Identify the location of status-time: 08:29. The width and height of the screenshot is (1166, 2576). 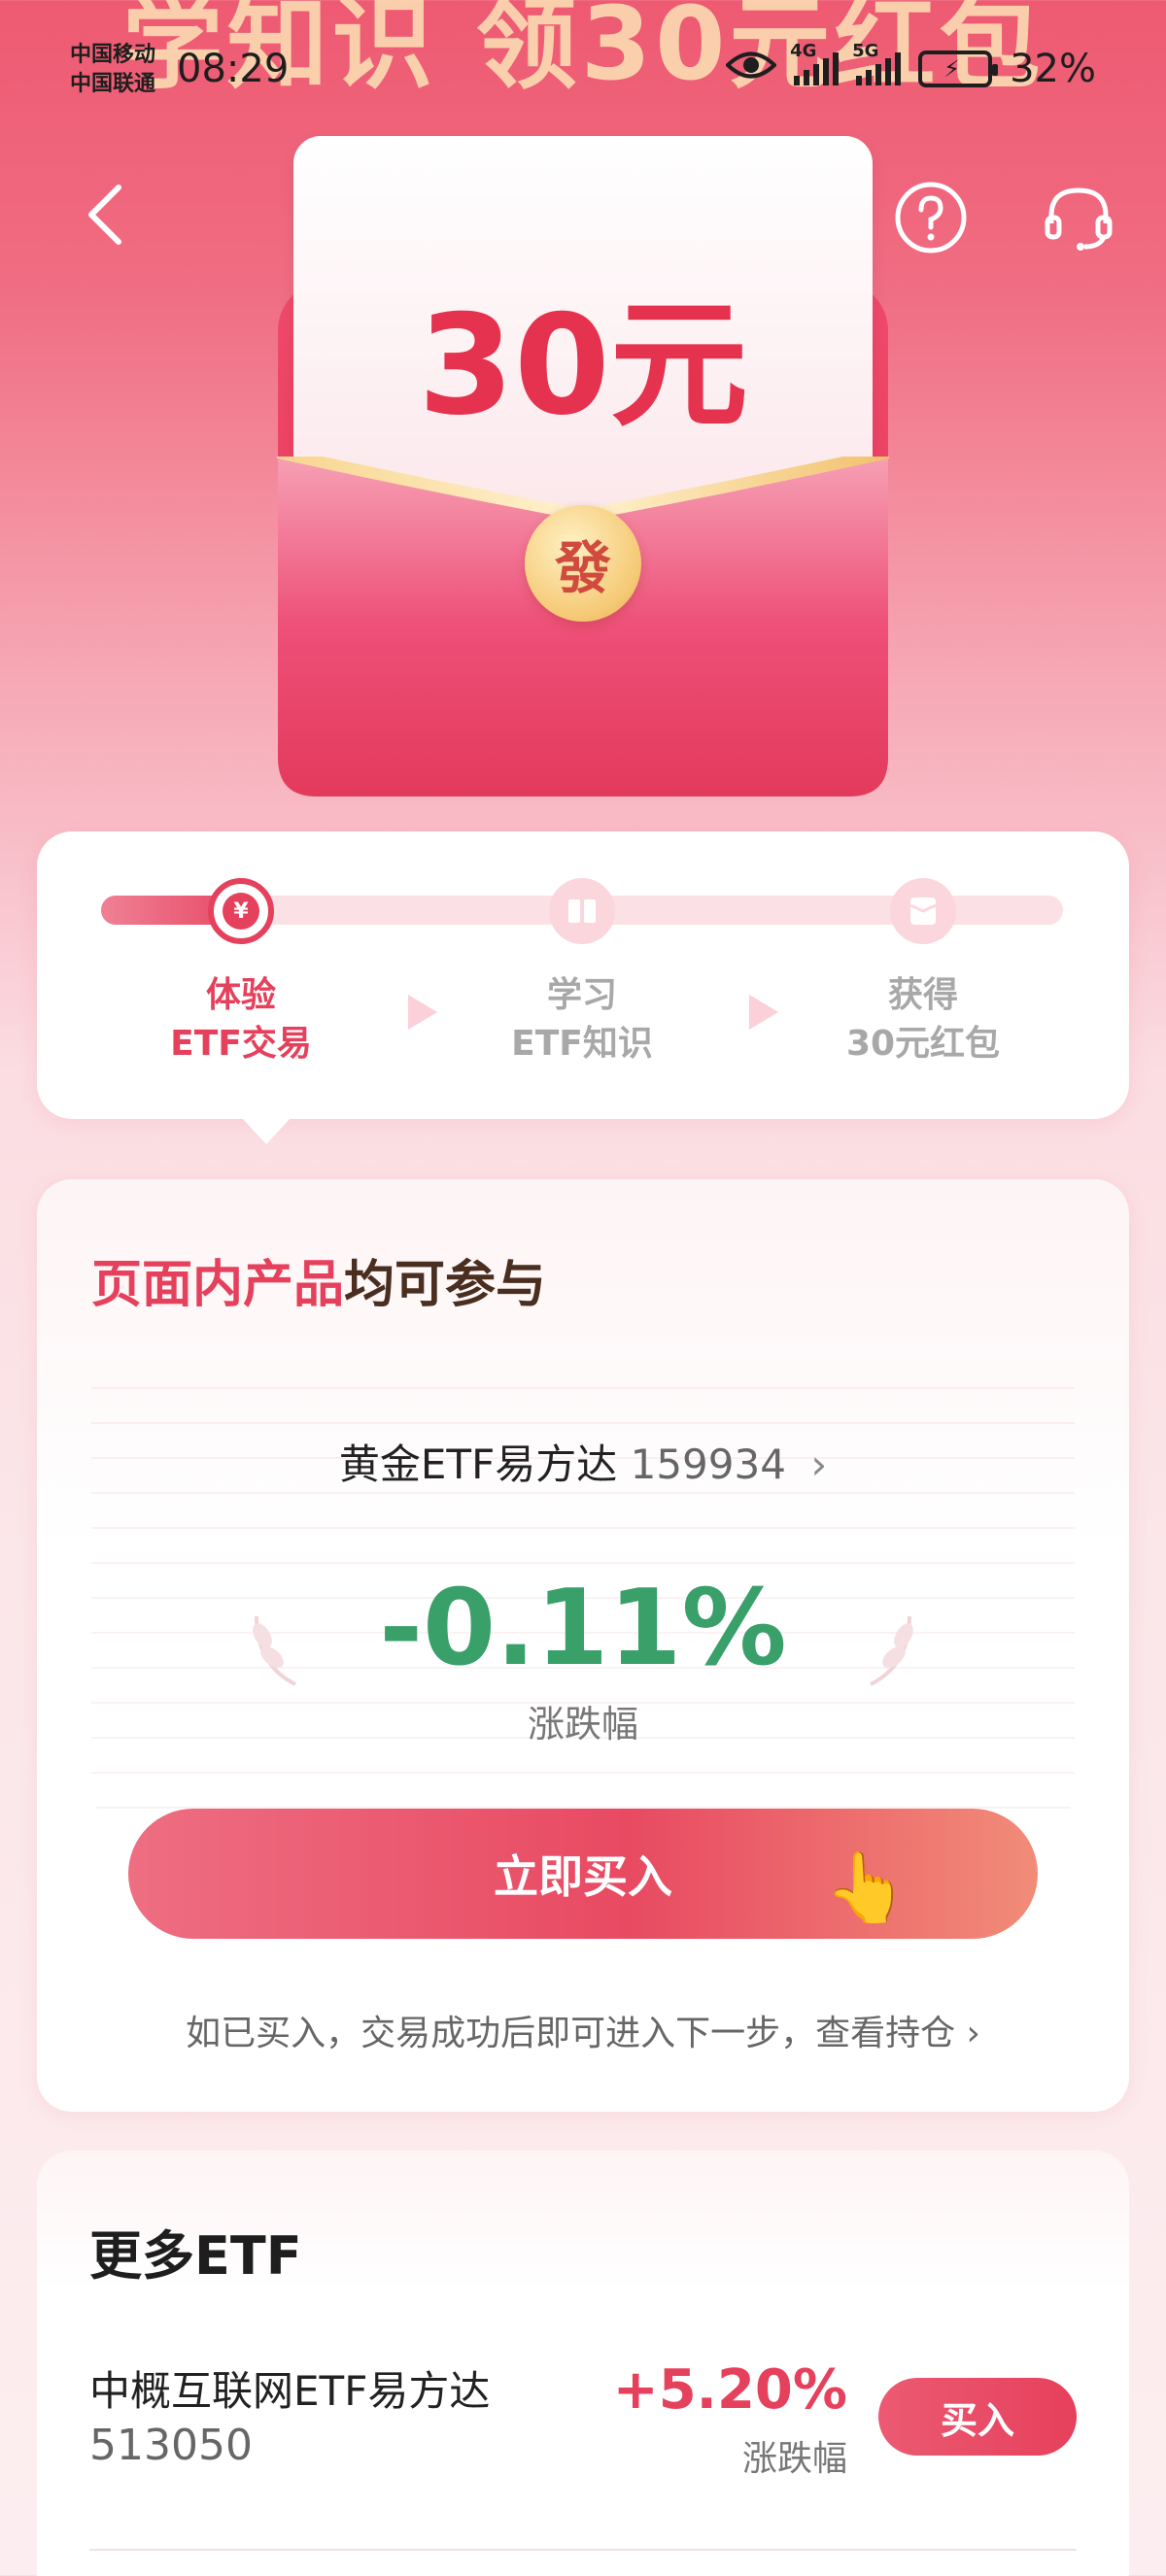
(233, 69).